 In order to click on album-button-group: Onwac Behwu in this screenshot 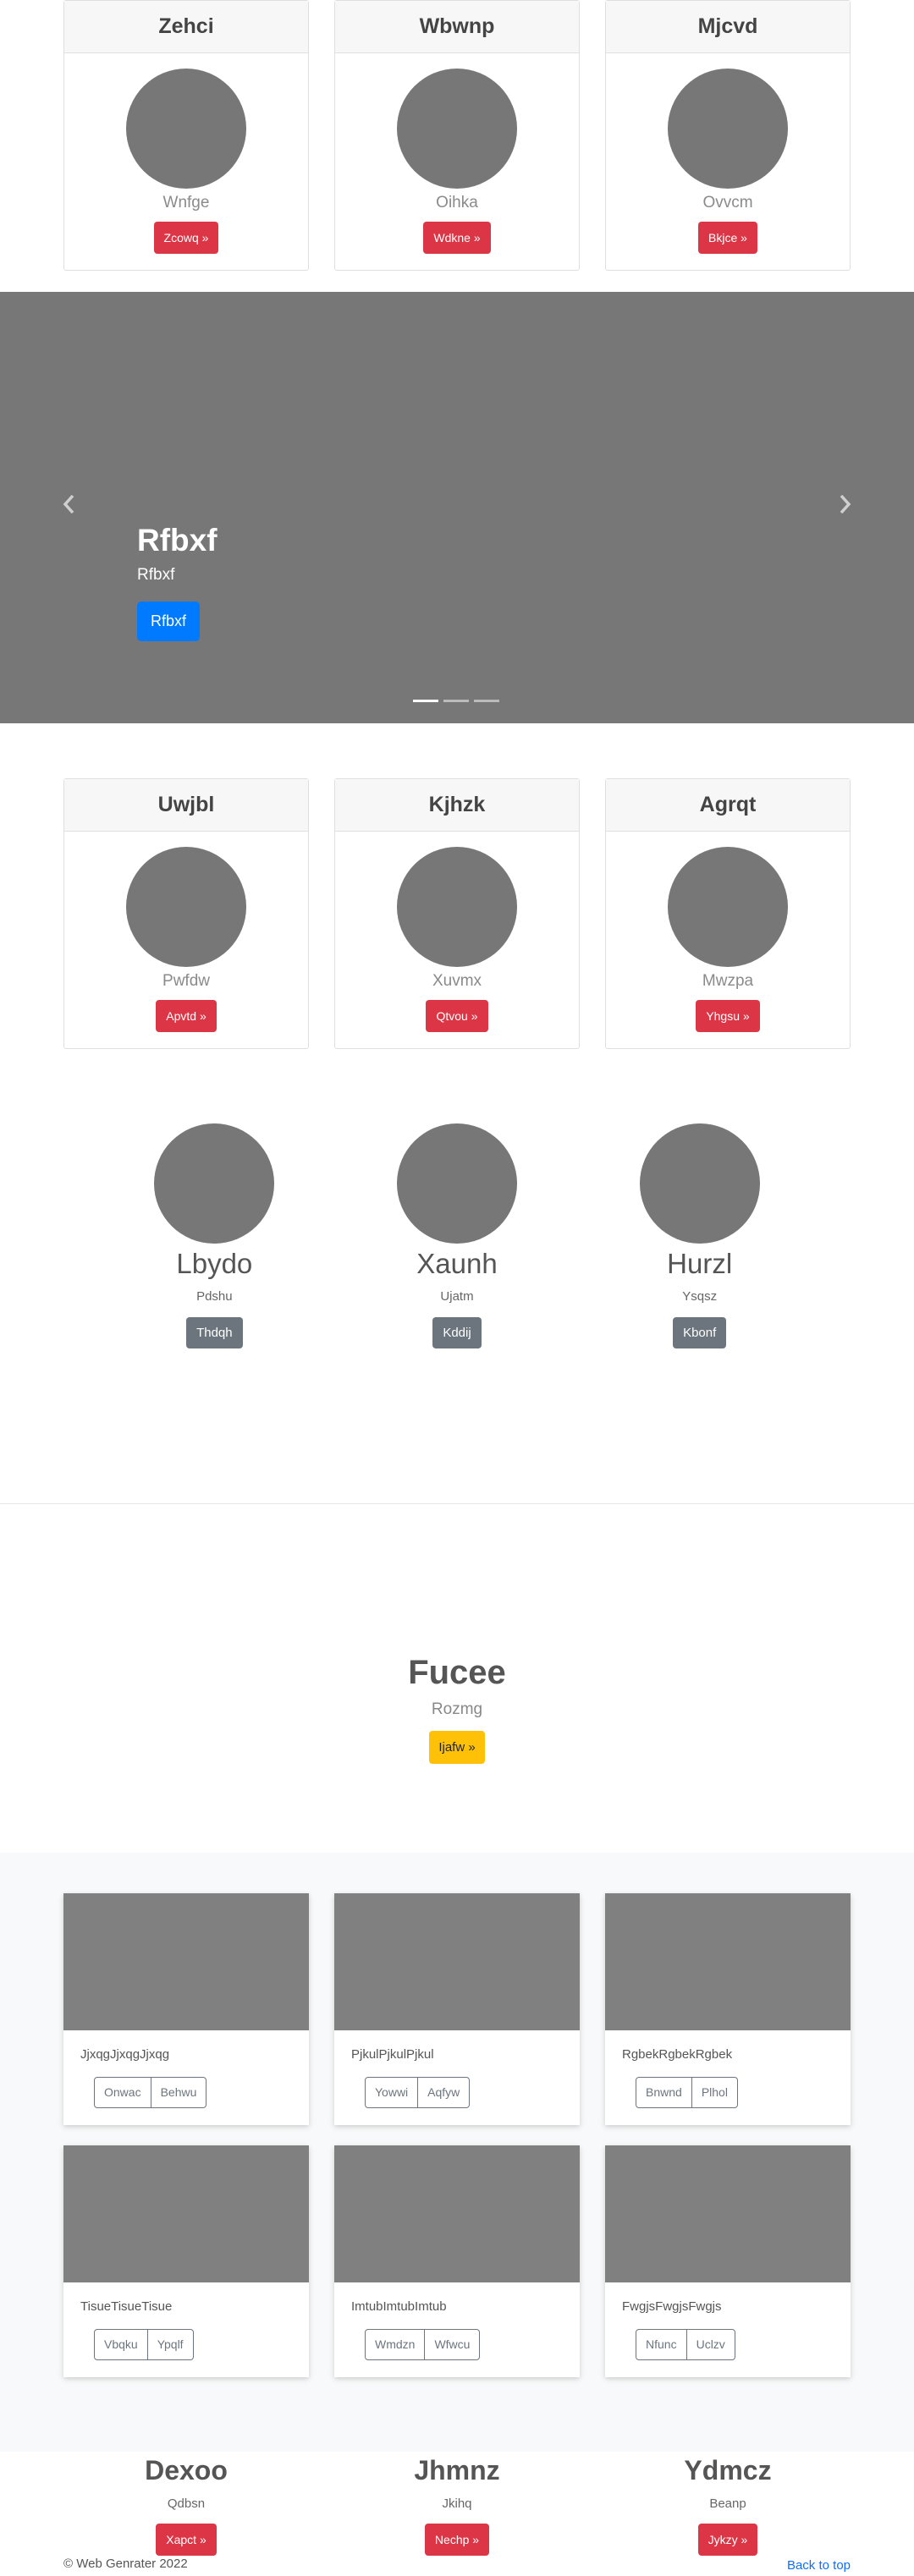, I will do `click(150, 2092)`.